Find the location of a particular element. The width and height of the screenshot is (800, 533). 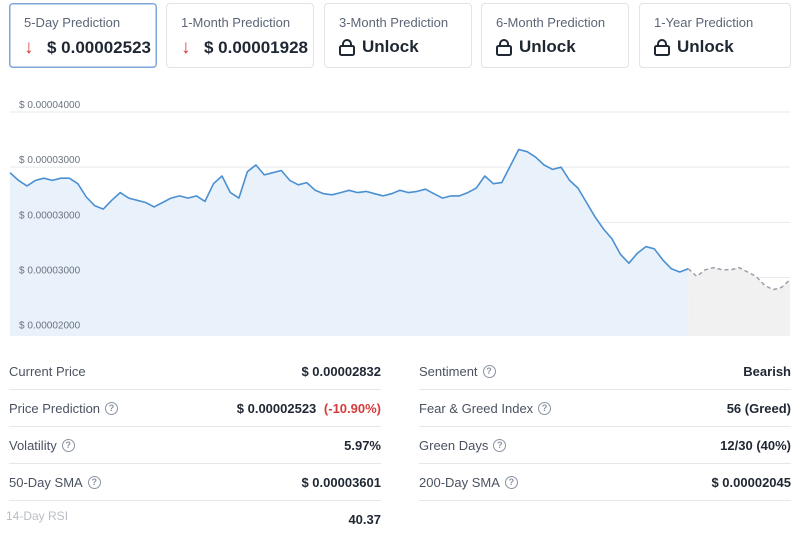

tab-label: 1-Year Prediction is located at coordinates (704, 22).